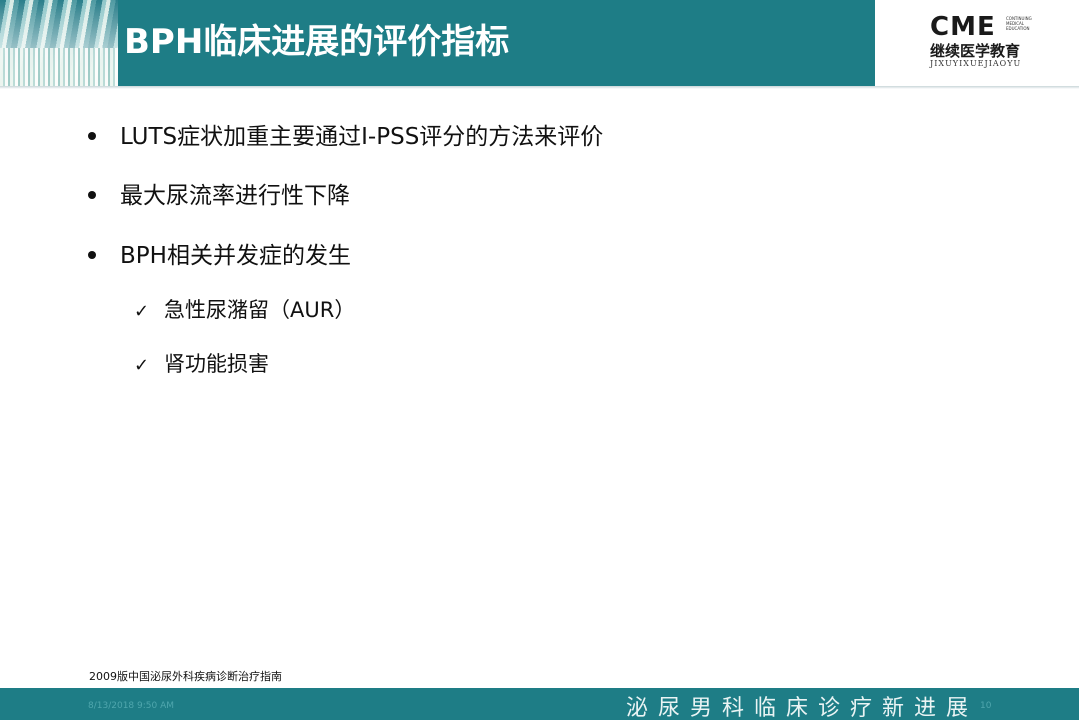 The height and width of the screenshot is (722, 1079). I want to click on bullet-text: LUTS症状加重主要通过I-PSS评分的方法来评价, so click(362, 137).